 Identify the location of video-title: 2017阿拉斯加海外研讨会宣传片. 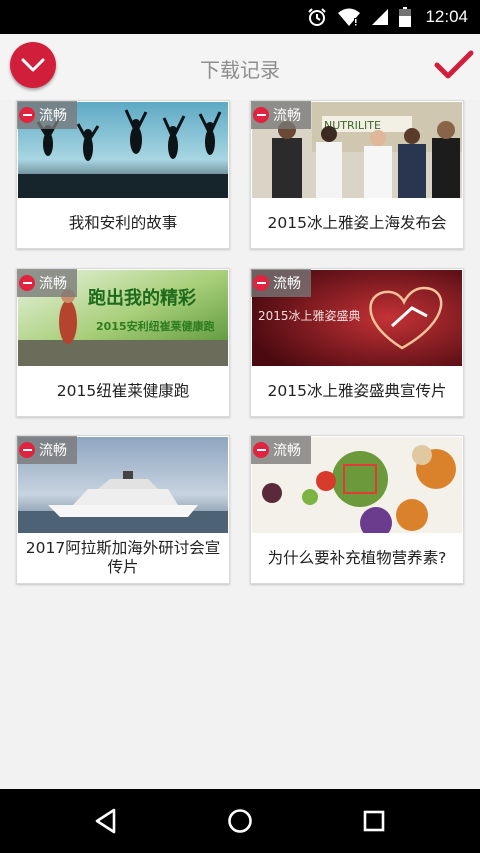
(123, 557).